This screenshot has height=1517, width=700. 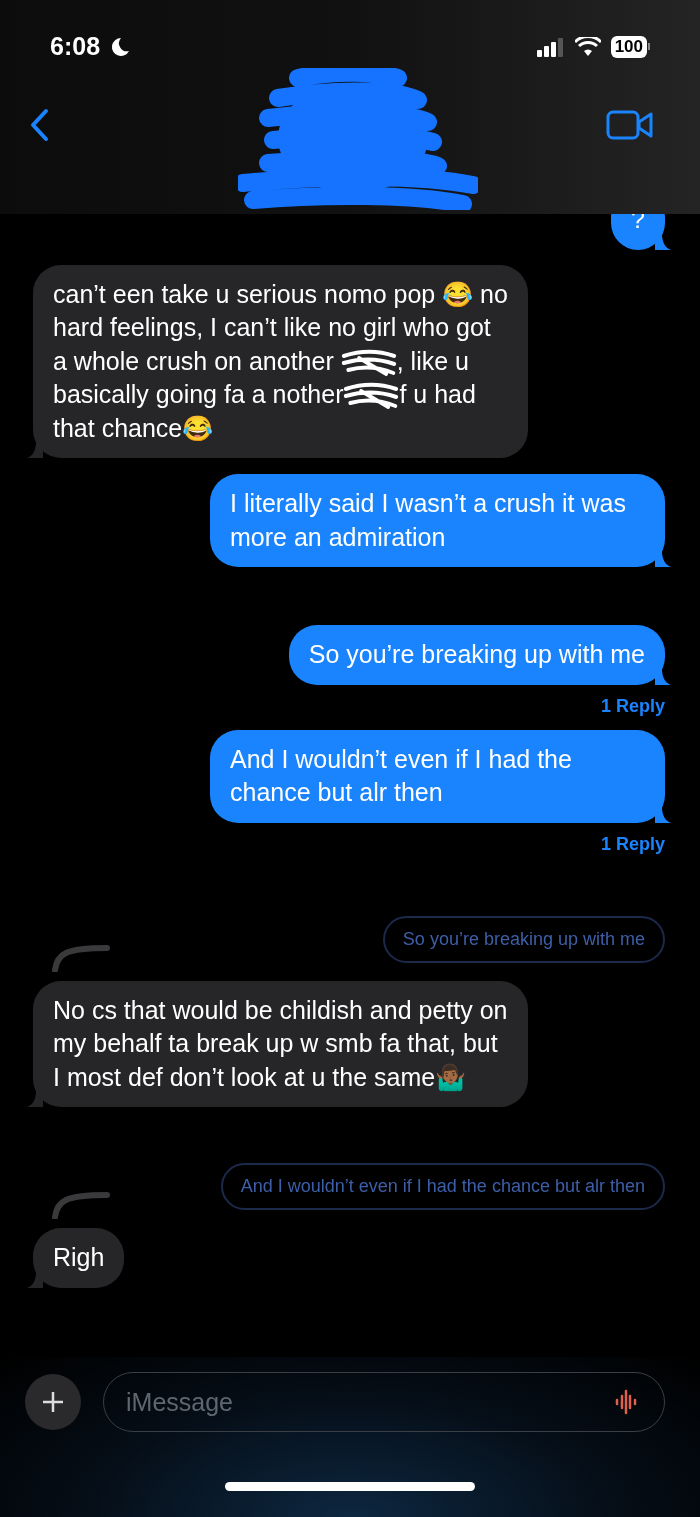 I want to click on wifi-icon, so click(x=587, y=46).